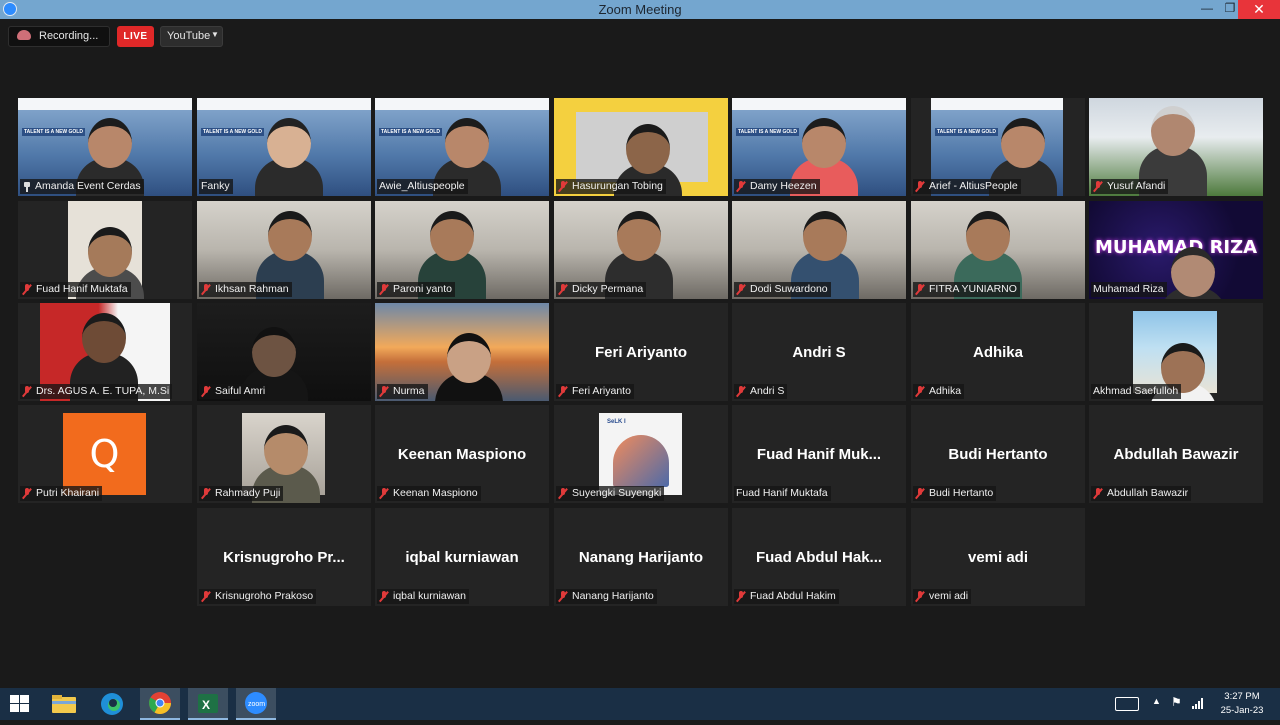 The width and height of the screenshot is (1280, 725). What do you see at coordinates (1176, 702) in the screenshot?
I see `action-flag-icon: ⚑` at bounding box center [1176, 702].